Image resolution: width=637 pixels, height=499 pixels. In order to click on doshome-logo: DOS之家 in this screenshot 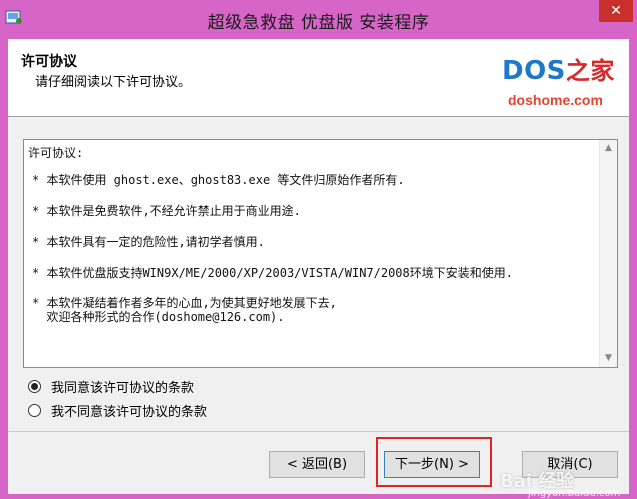, I will do `click(558, 68)`.